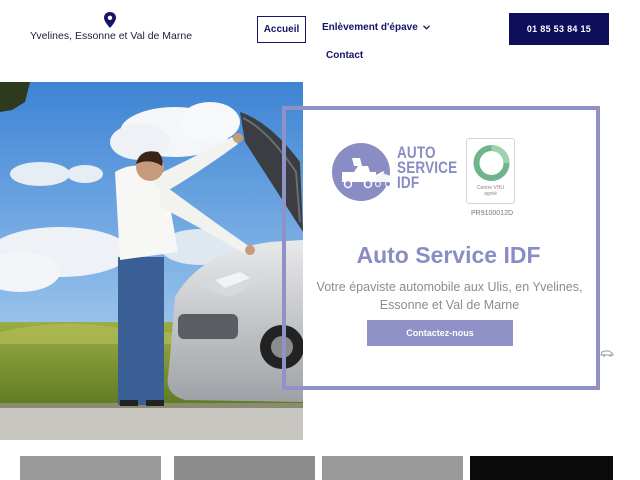 The width and height of the screenshot is (640, 480). What do you see at coordinates (408, 183) in the screenshot?
I see `logo-line-idf: IDF` at bounding box center [408, 183].